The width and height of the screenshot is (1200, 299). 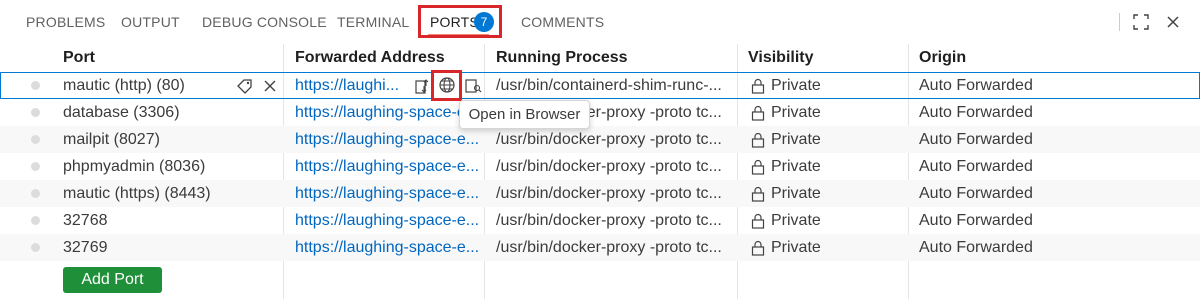 I want to click on header-running-process: Running Process, so click(x=562, y=58).